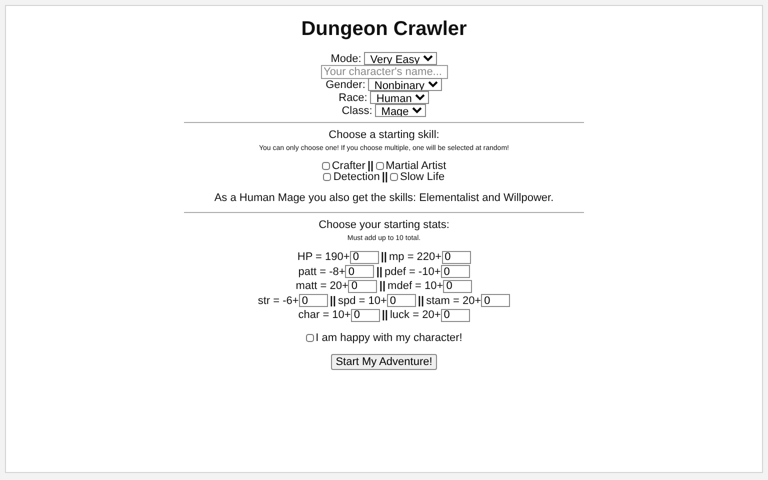 This screenshot has width=768, height=480. Describe the element at coordinates (323, 257) in the screenshot. I see `stat-label: HP = 190+` at that location.